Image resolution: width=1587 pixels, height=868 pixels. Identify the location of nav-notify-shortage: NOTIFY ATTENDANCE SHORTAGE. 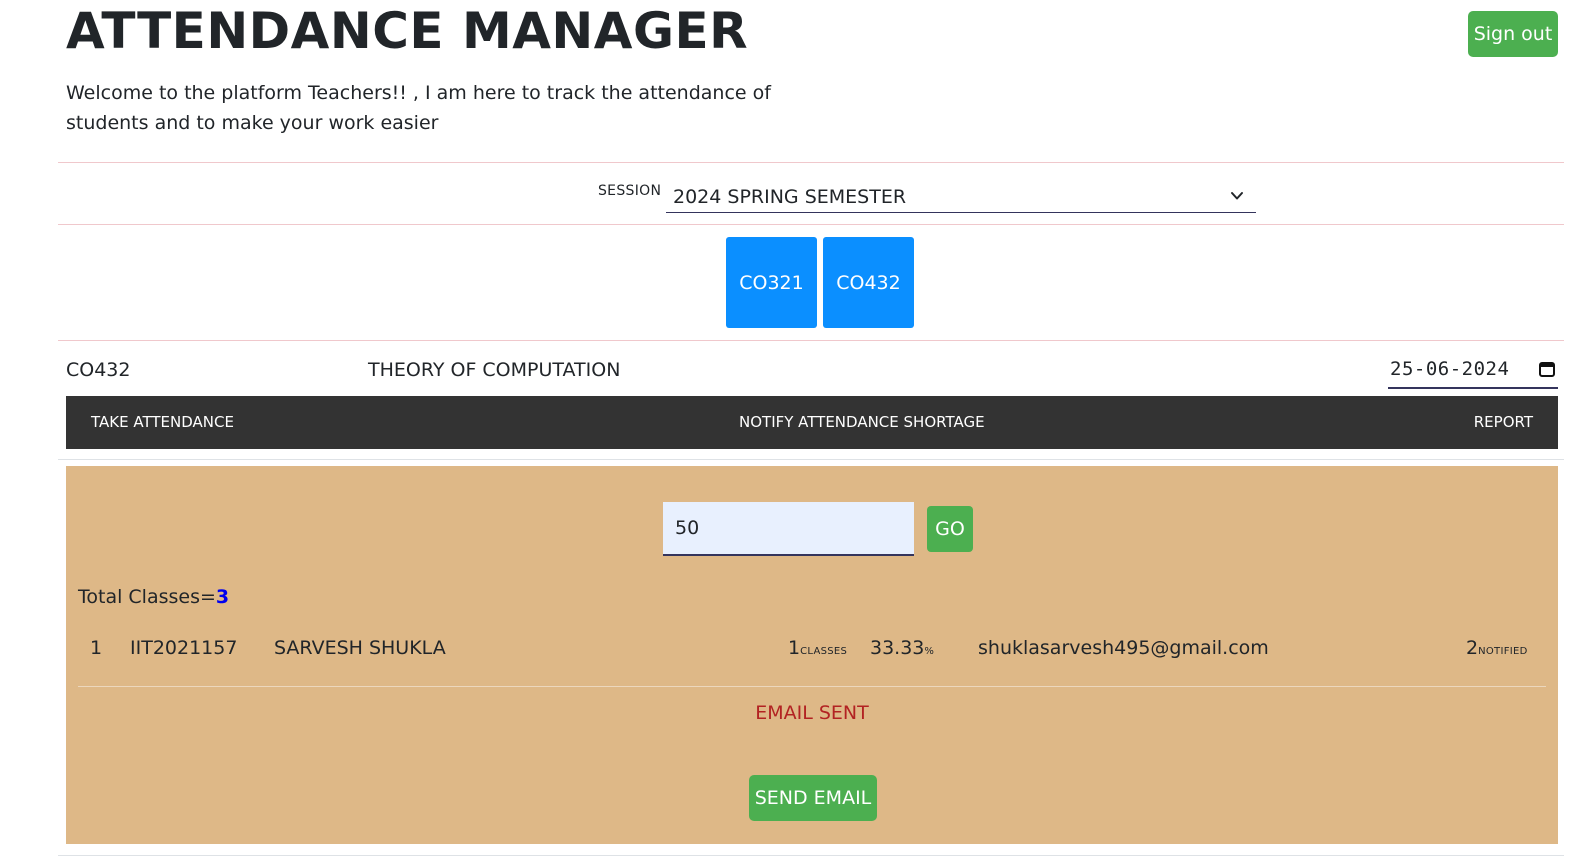
(862, 422).